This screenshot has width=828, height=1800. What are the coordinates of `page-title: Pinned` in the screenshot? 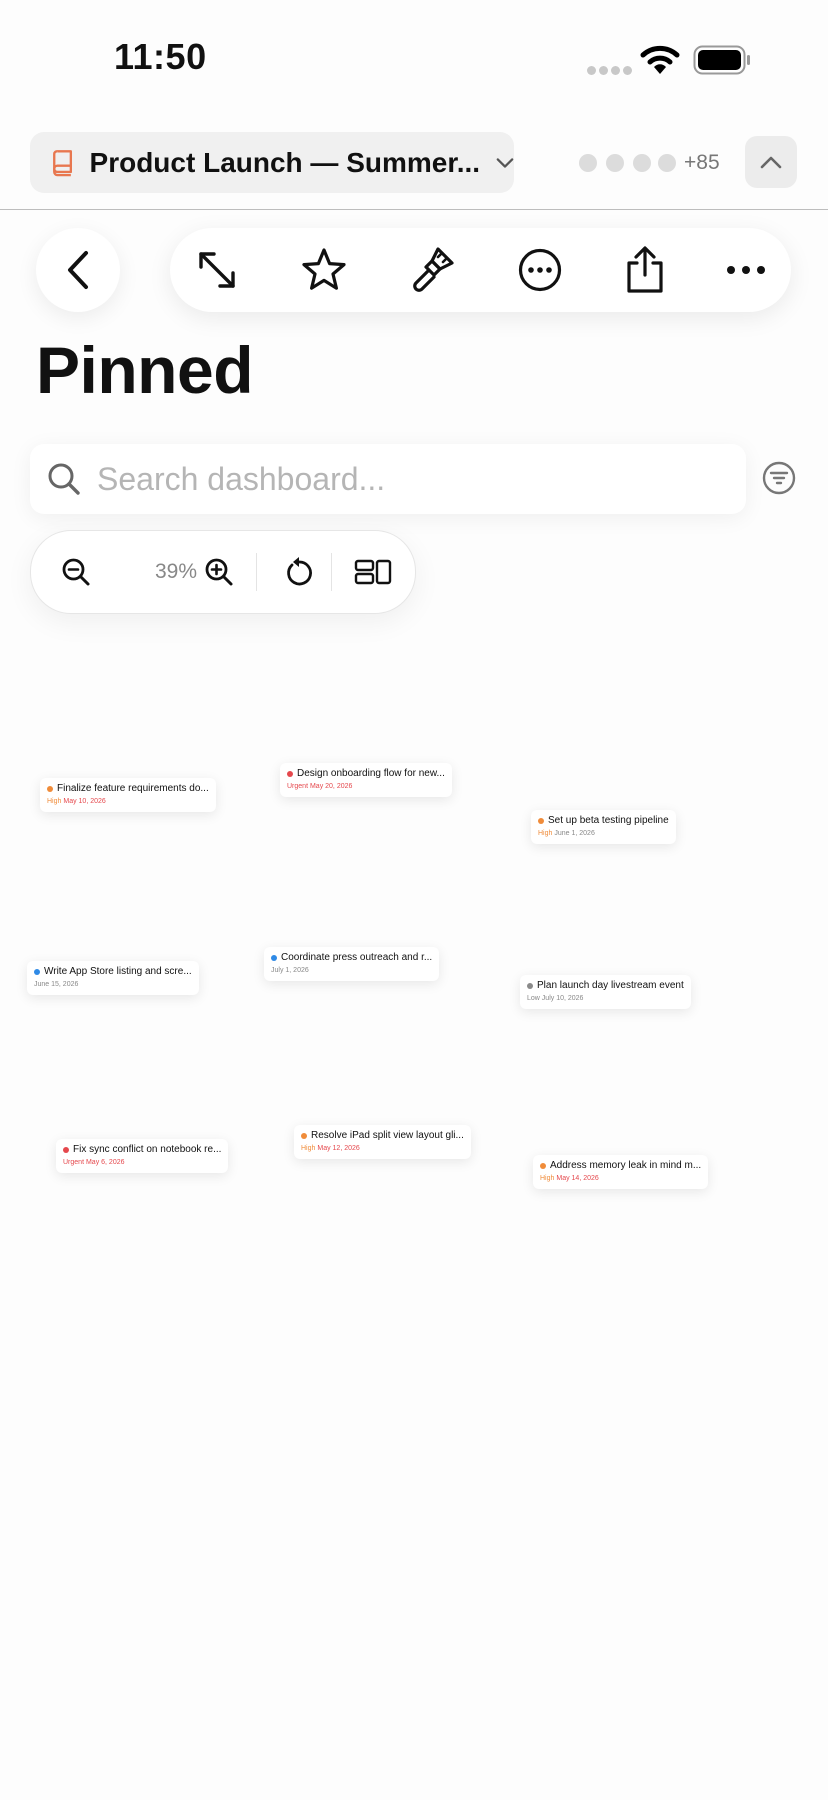 It's located at (145, 370).